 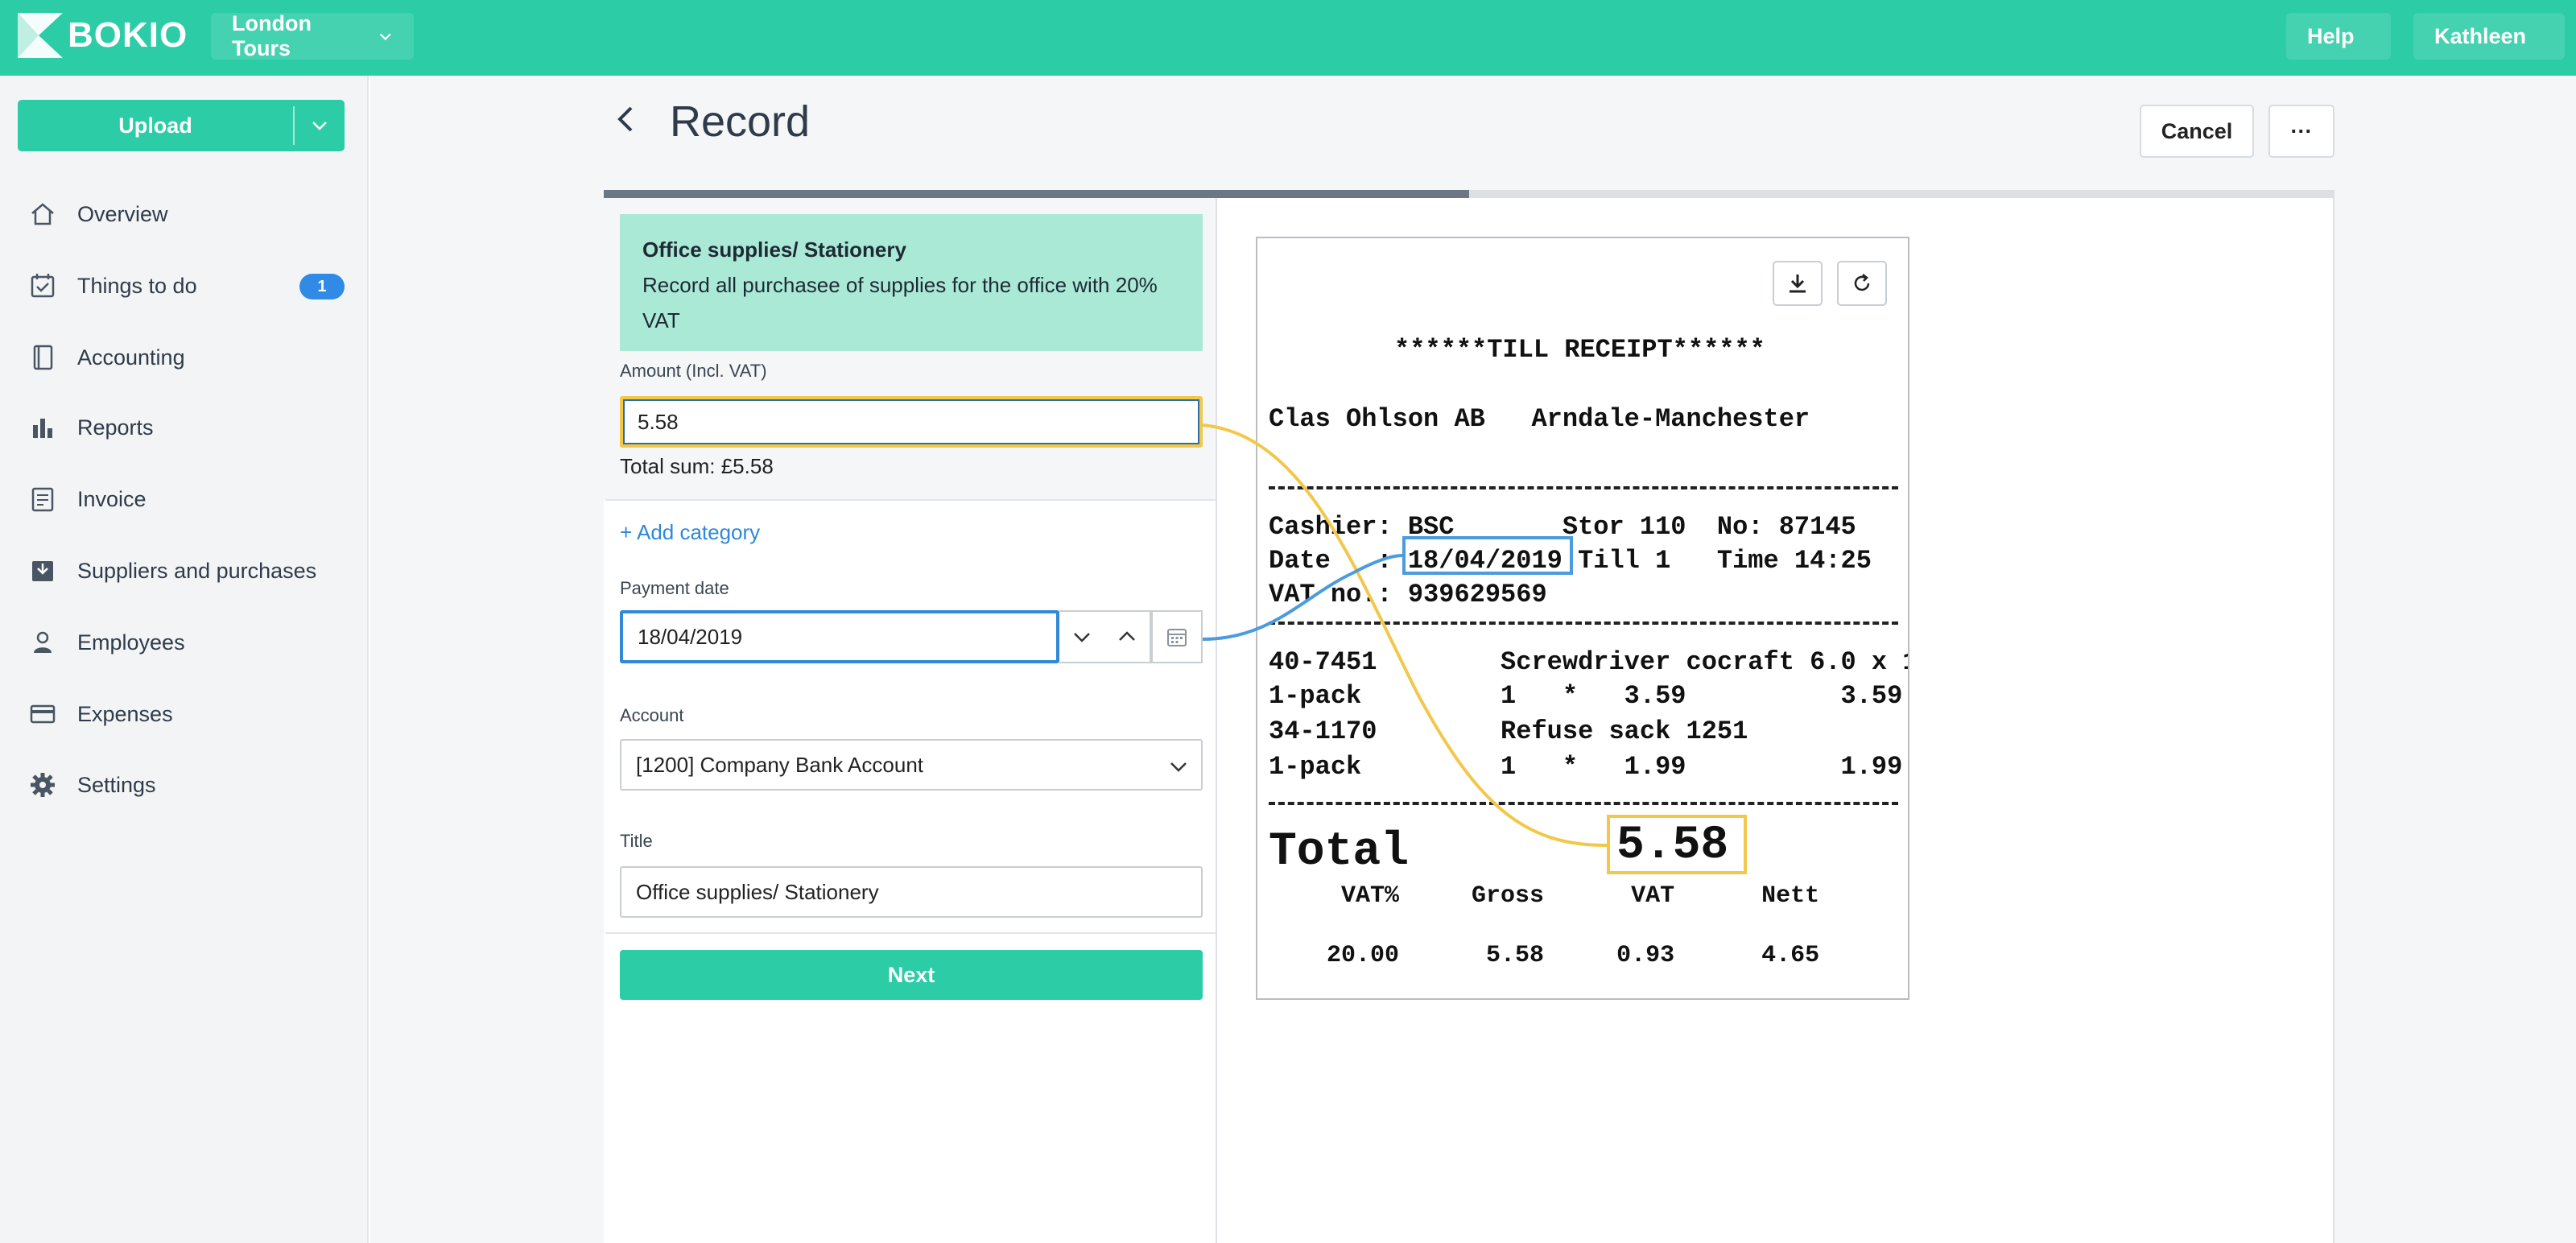 What do you see at coordinates (2197, 131) in the screenshot?
I see `cancel-button: Cancel` at bounding box center [2197, 131].